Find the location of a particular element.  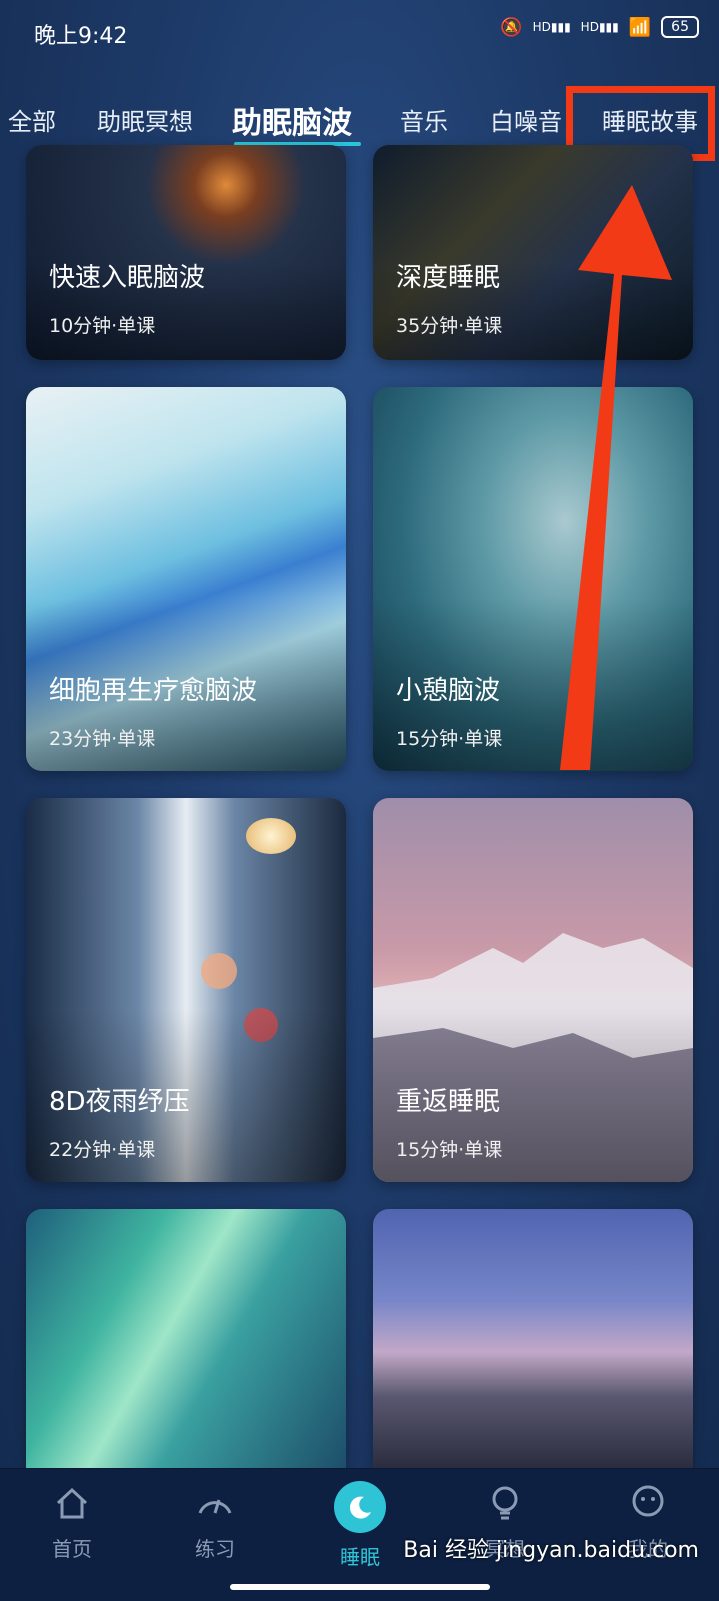

card-fast-sleep: 快速入眠脑波 10分钟·单课 is located at coordinates (186, 252).